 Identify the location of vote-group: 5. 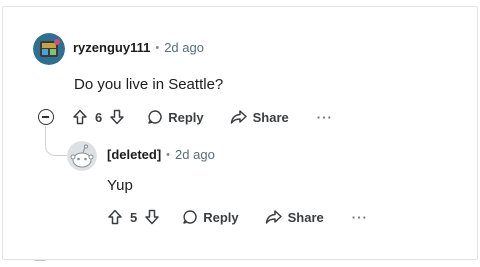
(133, 217).